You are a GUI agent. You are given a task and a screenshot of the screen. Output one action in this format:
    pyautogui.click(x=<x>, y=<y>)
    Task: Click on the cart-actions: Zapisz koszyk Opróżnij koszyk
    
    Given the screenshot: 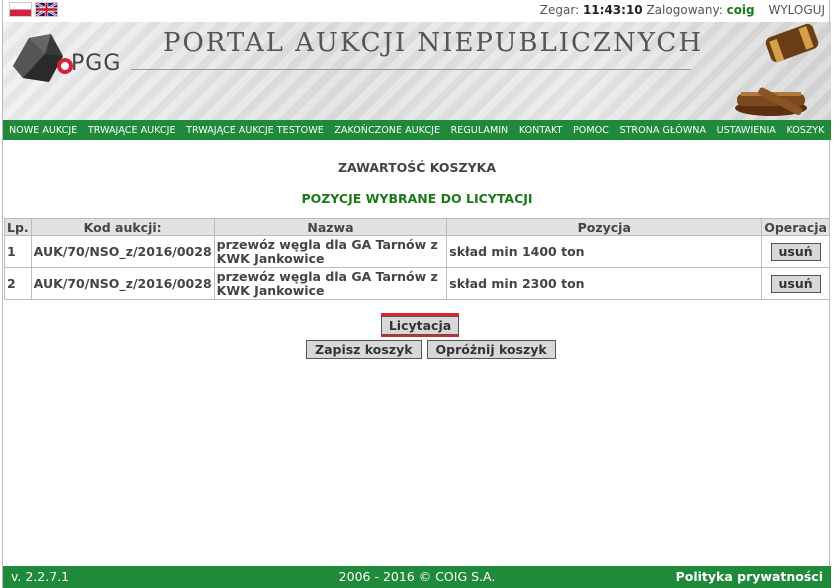 What is the action you would take?
    pyautogui.click(x=431, y=349)
    